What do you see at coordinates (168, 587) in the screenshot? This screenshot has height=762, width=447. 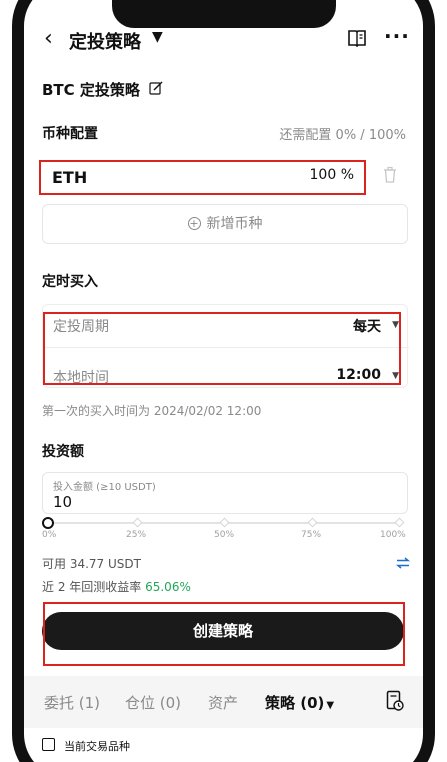 I see `backtest-value: 65.06%` at bounding box center [168, 587].